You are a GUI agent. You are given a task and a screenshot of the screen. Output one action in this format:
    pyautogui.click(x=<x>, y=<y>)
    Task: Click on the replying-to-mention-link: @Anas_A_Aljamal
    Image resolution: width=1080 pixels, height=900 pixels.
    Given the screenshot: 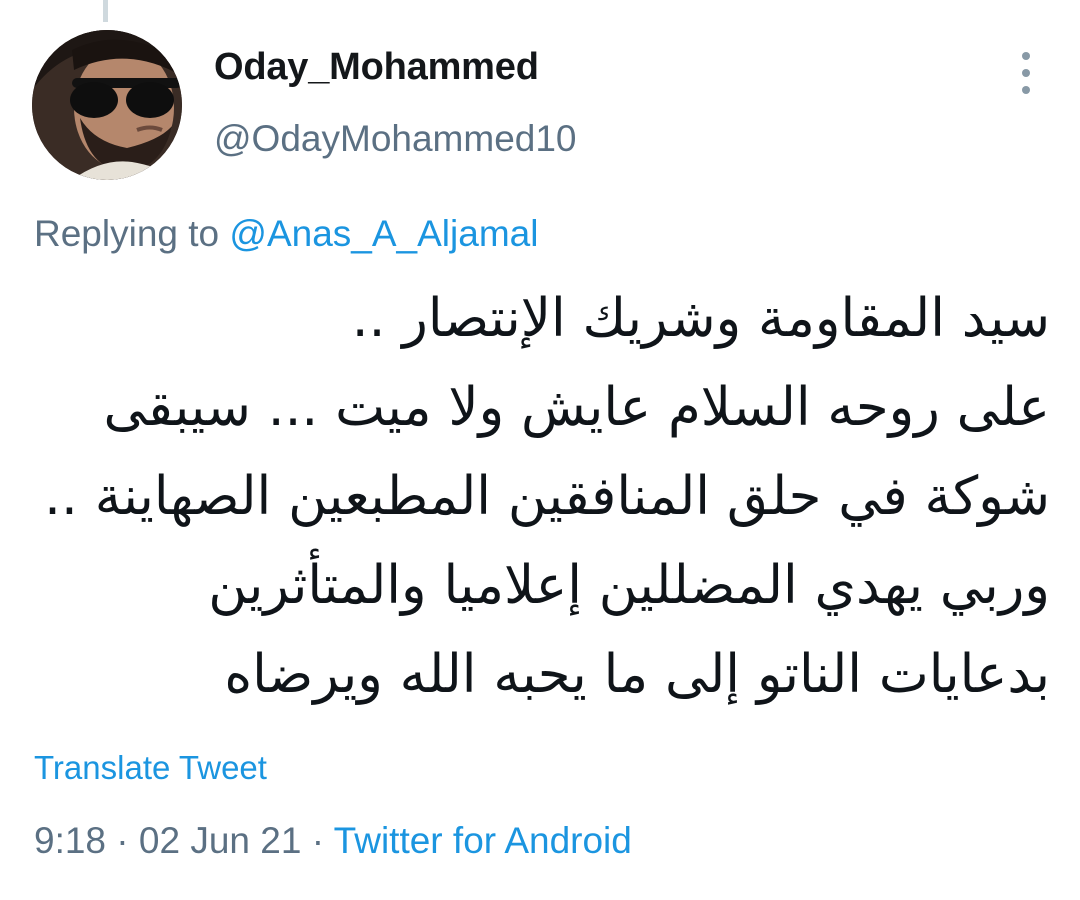 What is the action you would take?
    pyautogui.click(x=383, y=233)
    